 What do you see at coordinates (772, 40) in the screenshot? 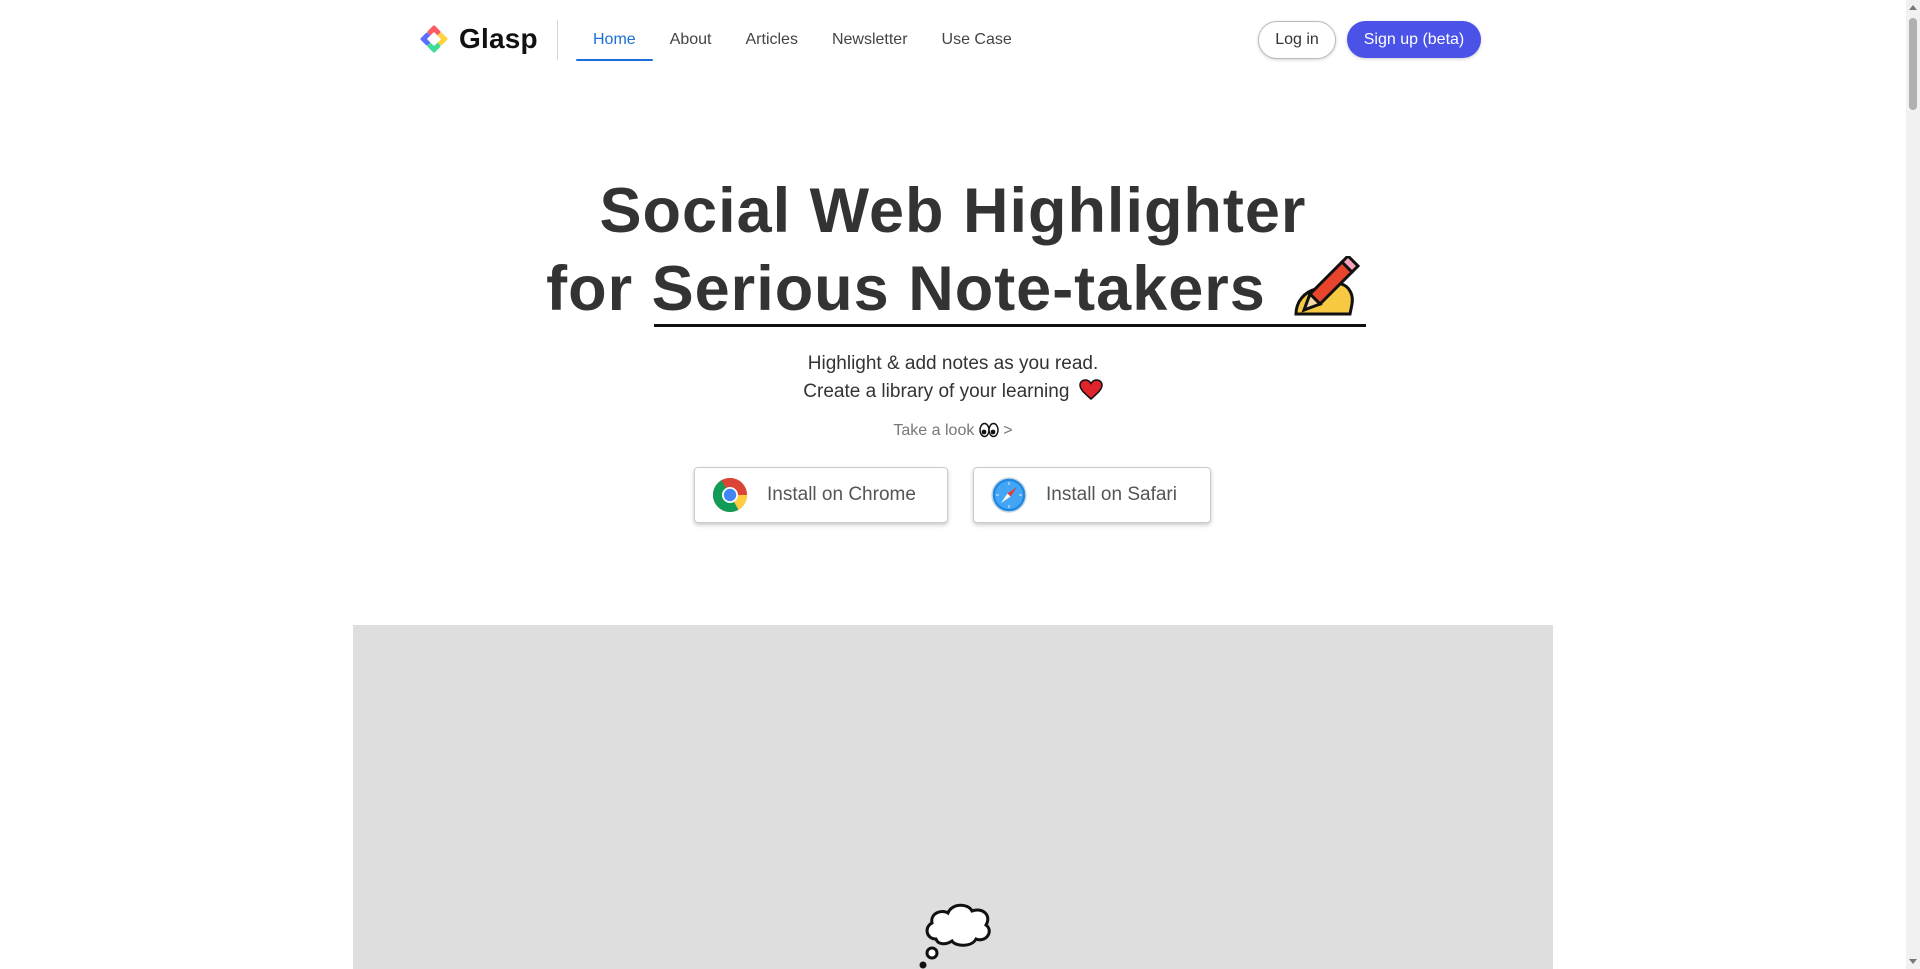
I see `nav-articles: Articles` at bounding box center [772, 40].